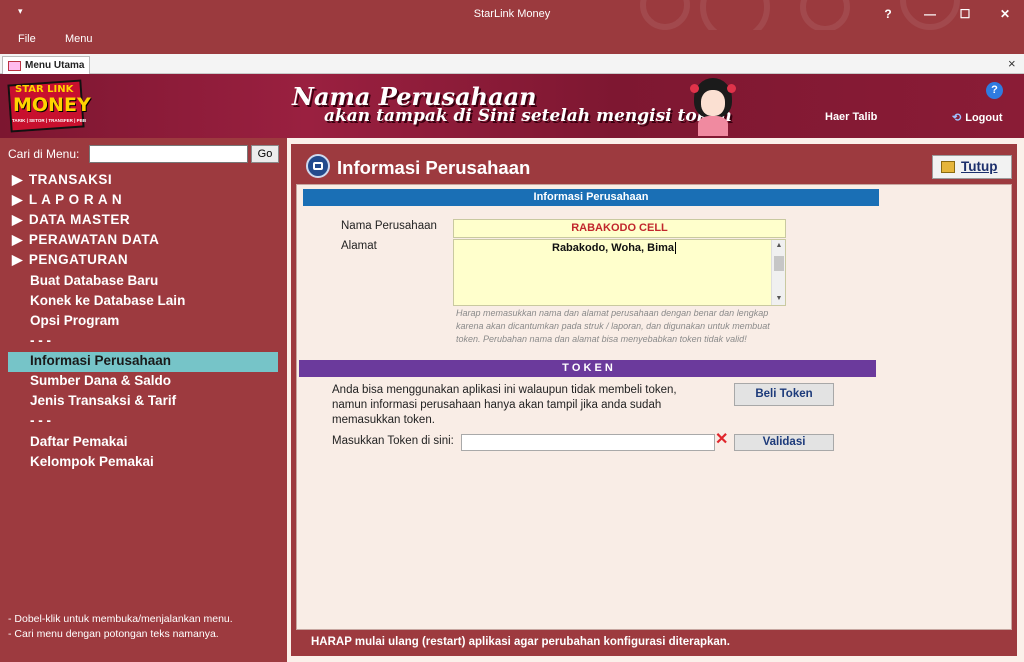 The image size is (1024, 662). I want to click on maximize-button: ☐, so click(965, 14).